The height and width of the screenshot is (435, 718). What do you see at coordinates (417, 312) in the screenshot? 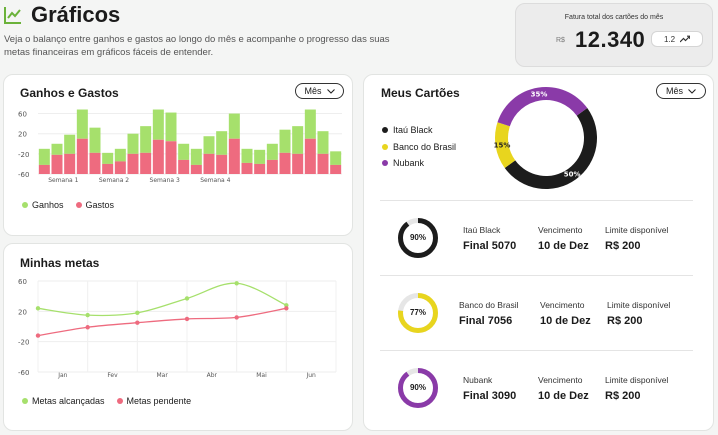
I see `usage-percent: 77%` at bounding box center [417, 312].